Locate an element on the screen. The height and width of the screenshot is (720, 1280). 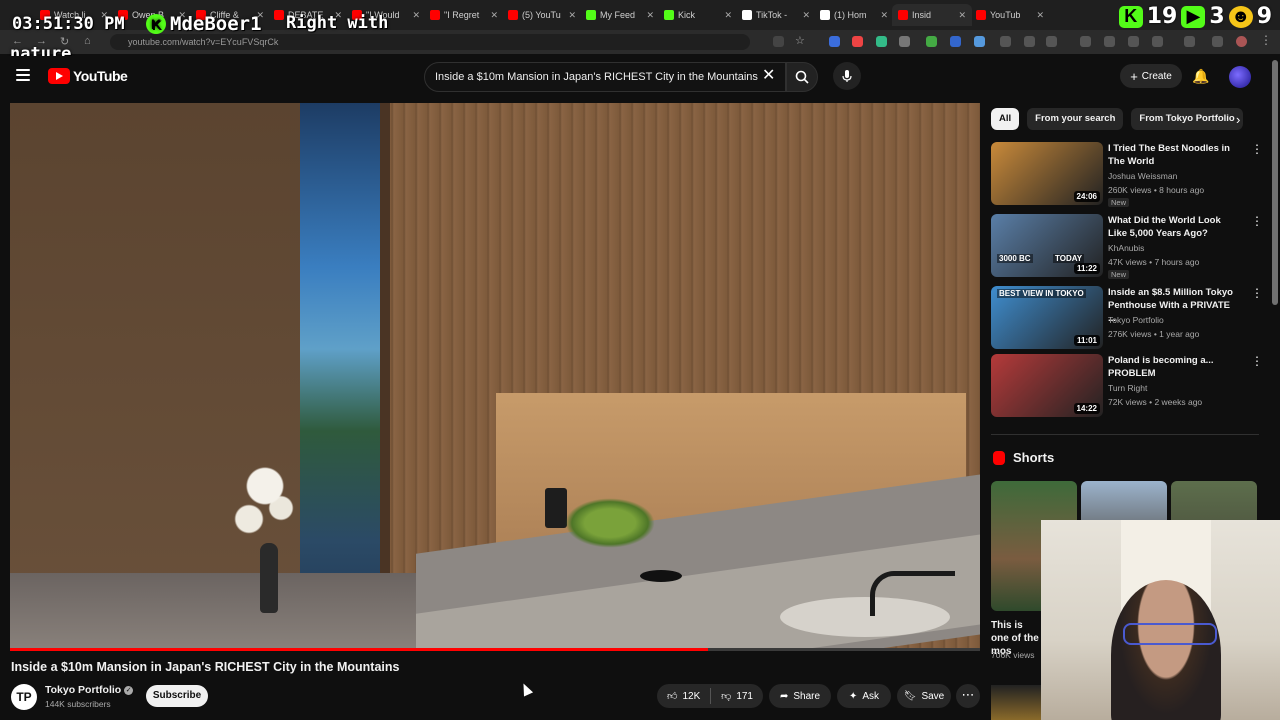
dislike-button: 👎︎ 171 is located at coordinates (737, 696).